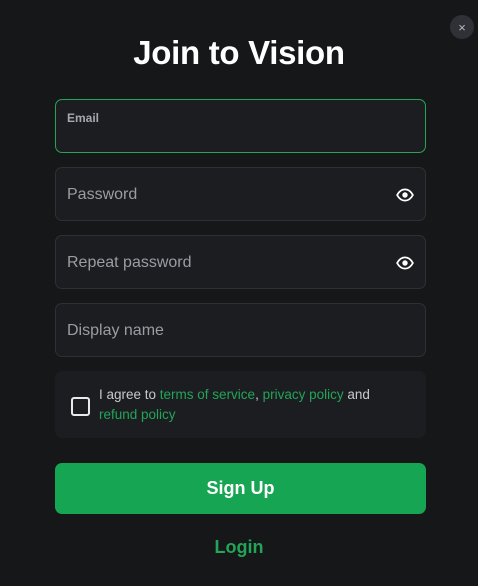 The height and width of the screenshot is (586, 478). Describe the element at coordinates (226, 263) in the screenshot. I see `repeat-password-input` at that location.